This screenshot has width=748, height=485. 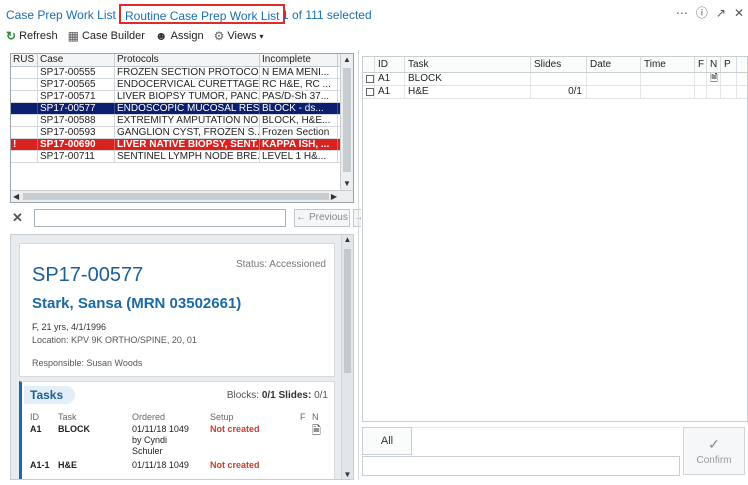 I want to click on assign-button: ☻ Assign, so click(x=179, y=36).